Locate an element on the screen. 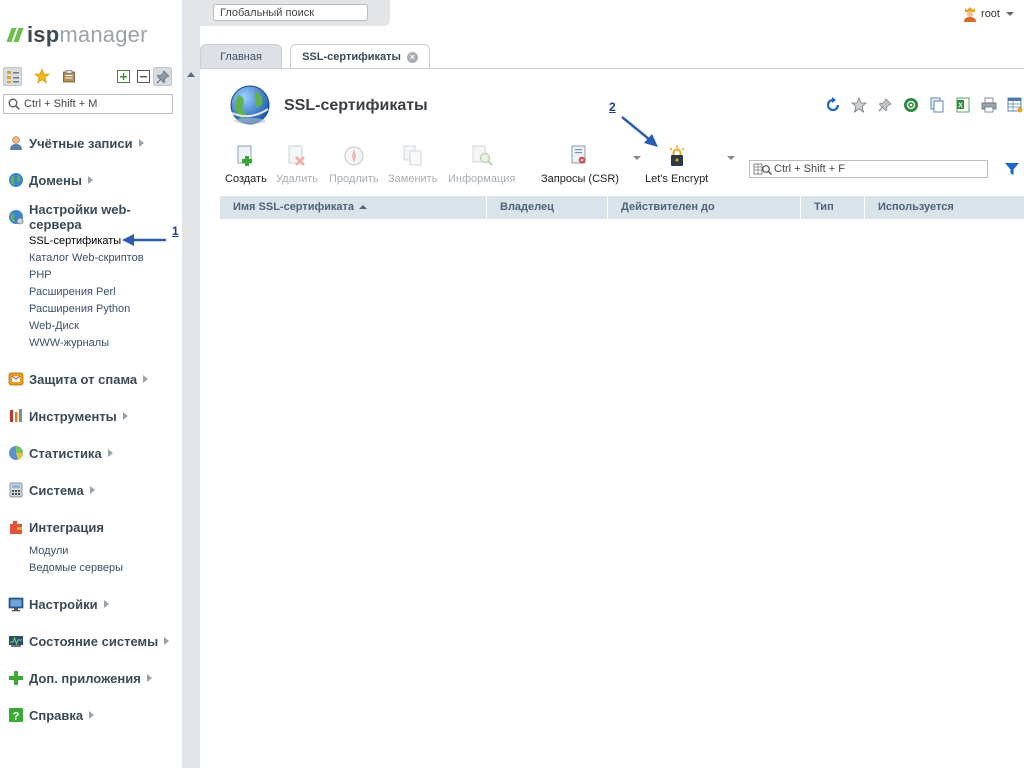  sort-ascending-icon is located at coordinates (363, 207).